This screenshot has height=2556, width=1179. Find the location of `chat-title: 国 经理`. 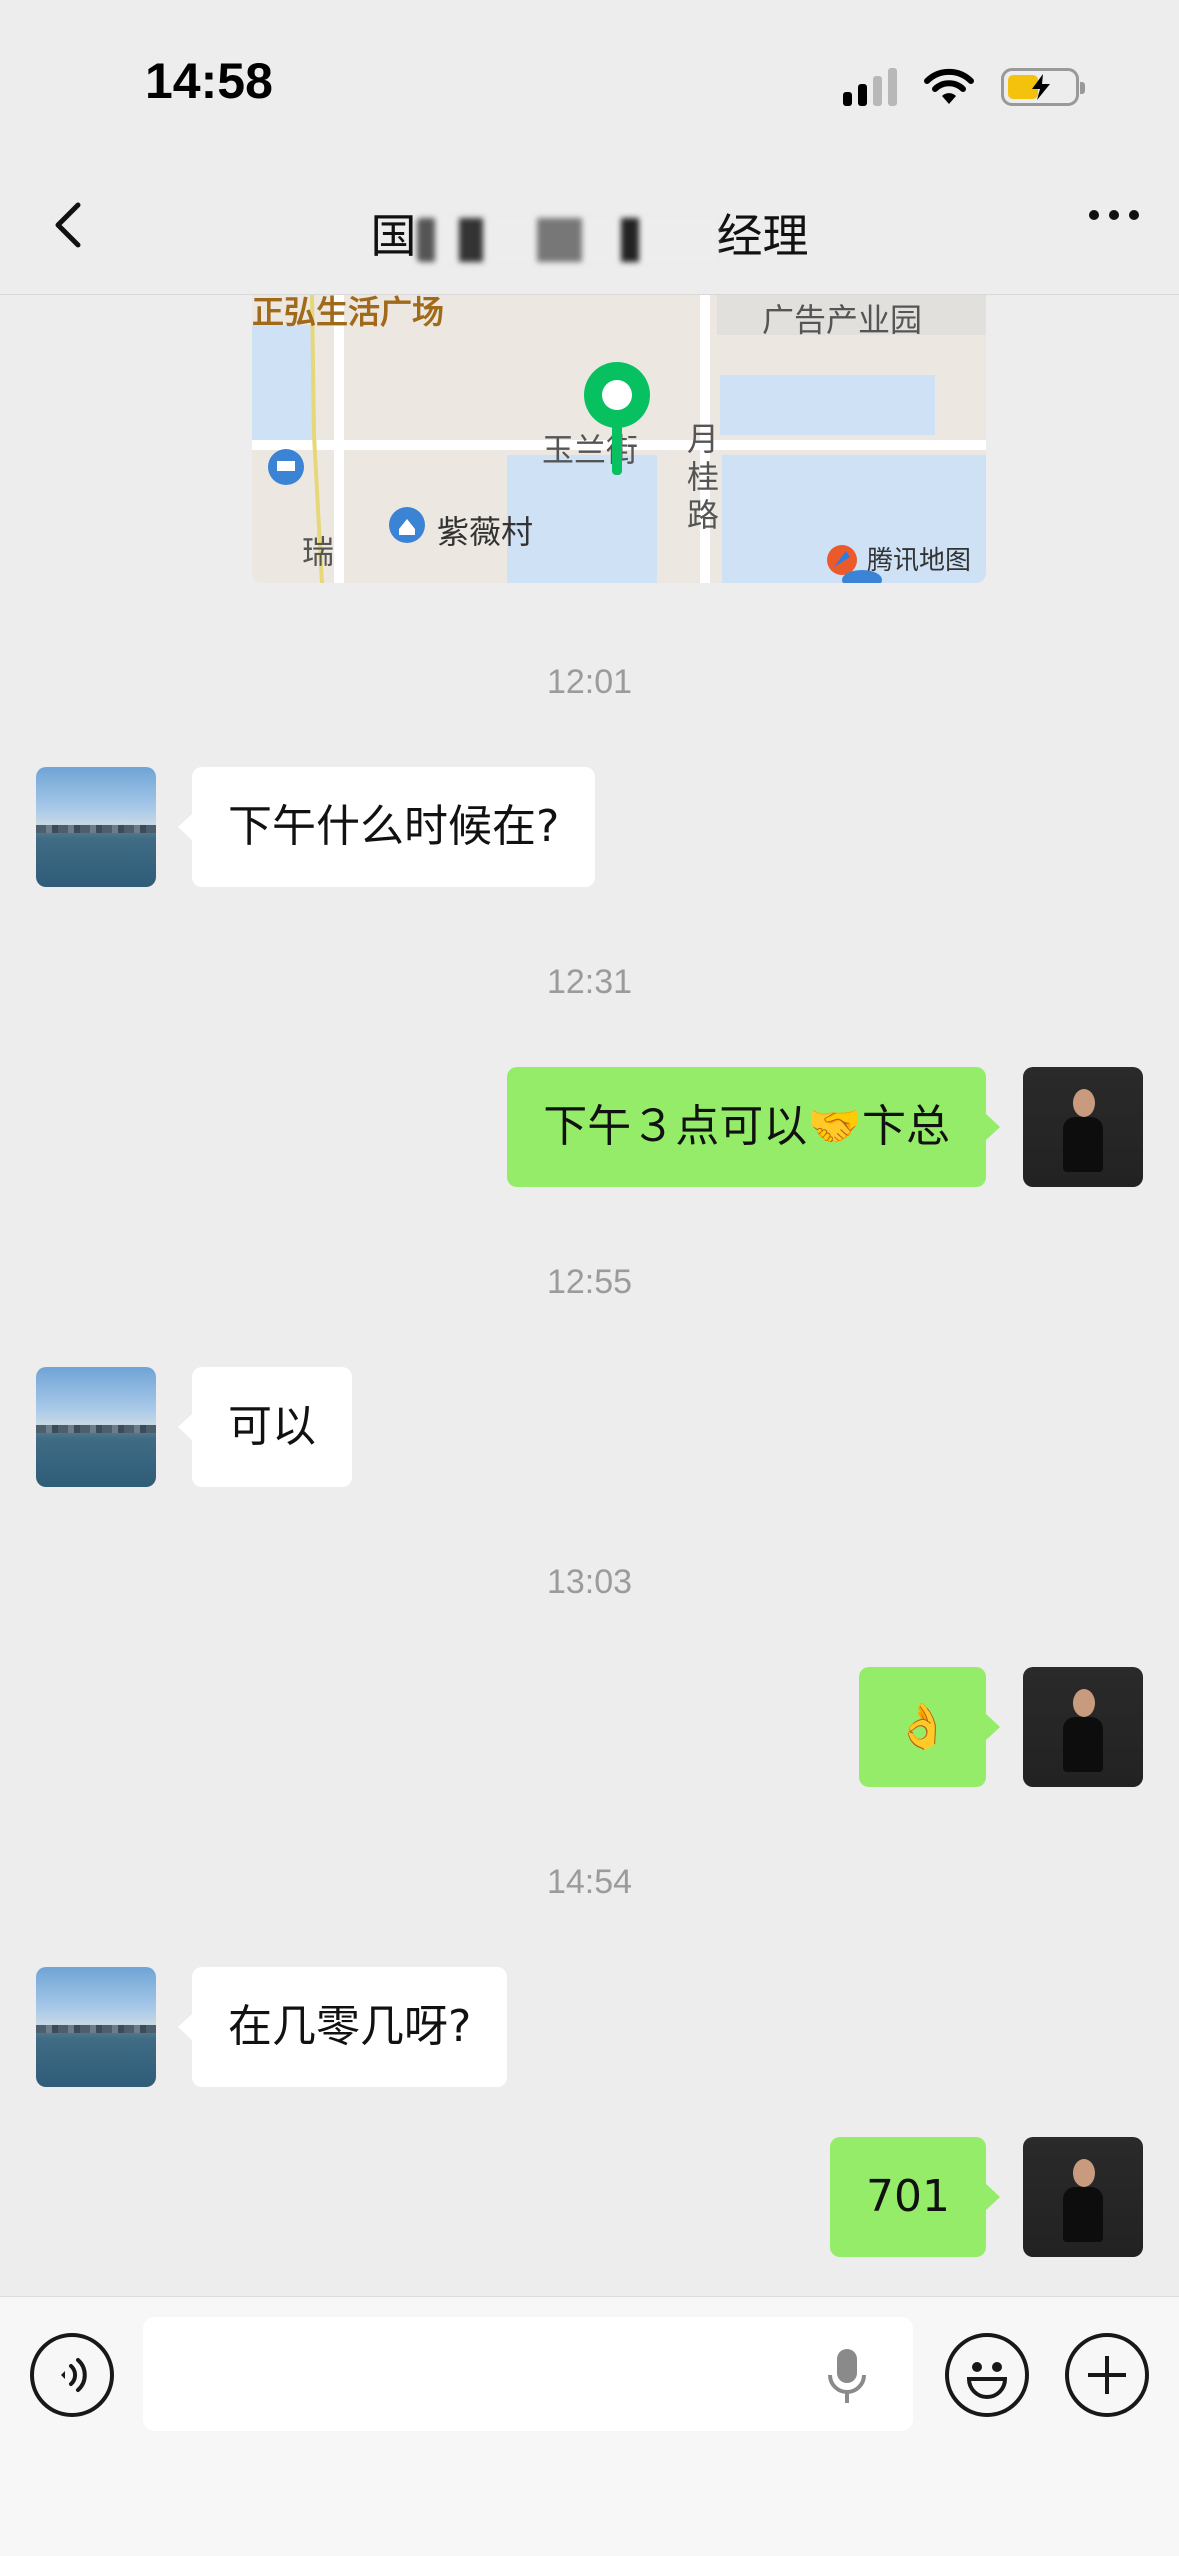

chat-title: 国 经理 is located at coordinates (589, 233).